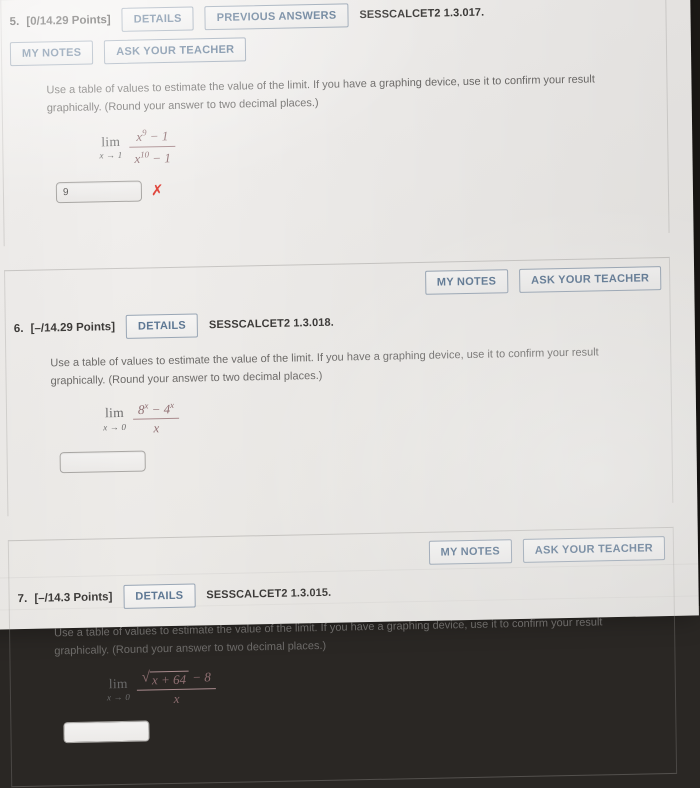 The image size is (700, 788). I want to click on problem-5-previous-answers-button: PREVIOUS ANSWERS, so click(276, 17).